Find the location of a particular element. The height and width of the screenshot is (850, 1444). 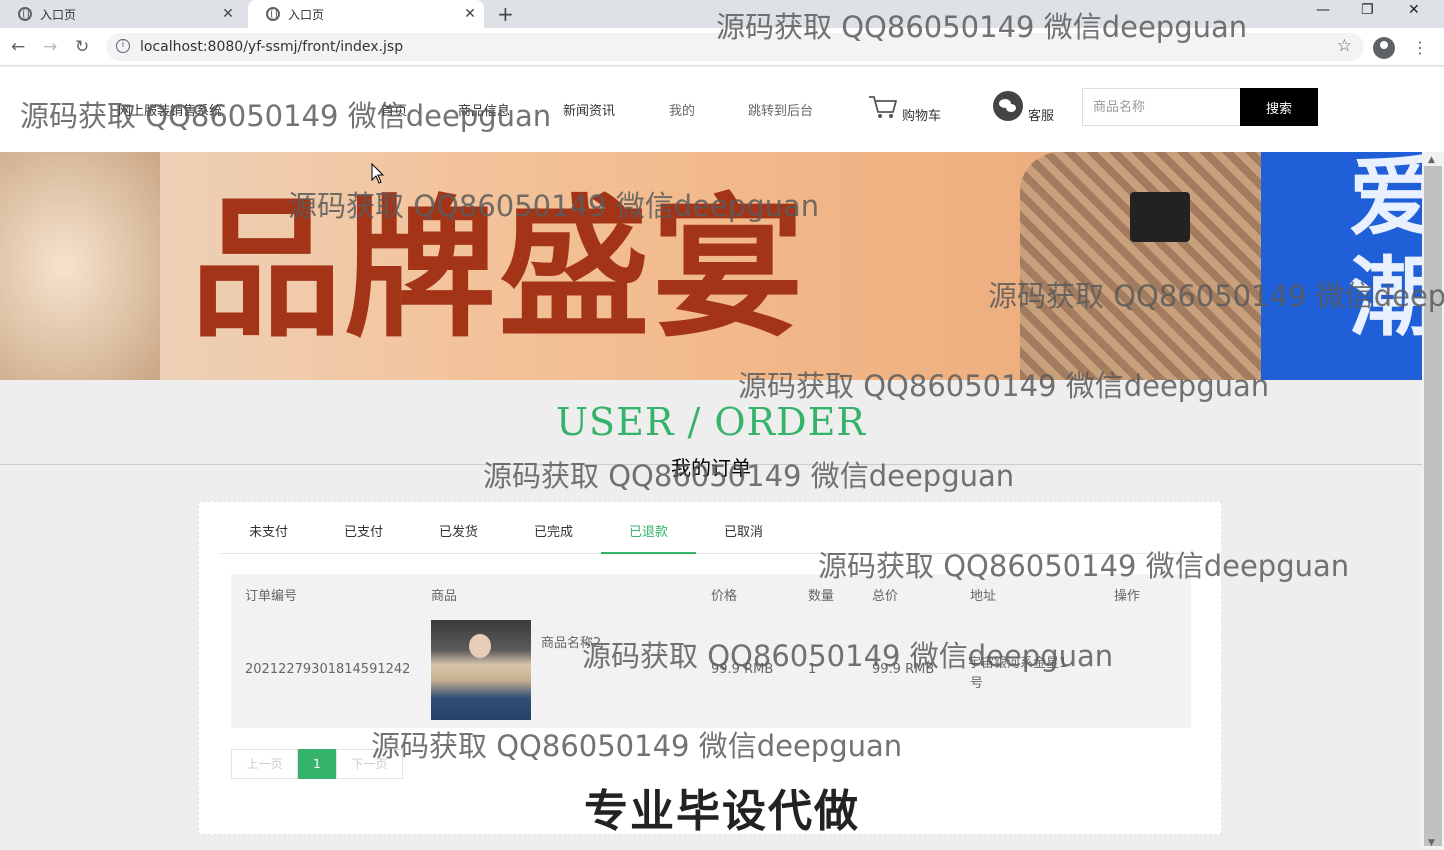

price-cell: 99.9 RMB is located at coordinates (742, 669).